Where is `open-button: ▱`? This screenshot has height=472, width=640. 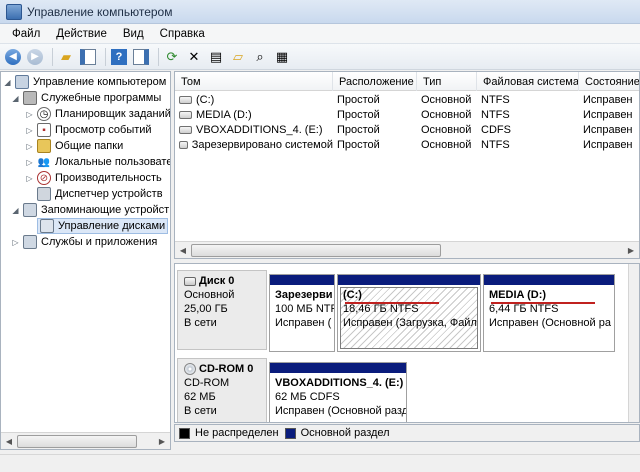 open-button: ▱ is located at coordinates (238, 57).